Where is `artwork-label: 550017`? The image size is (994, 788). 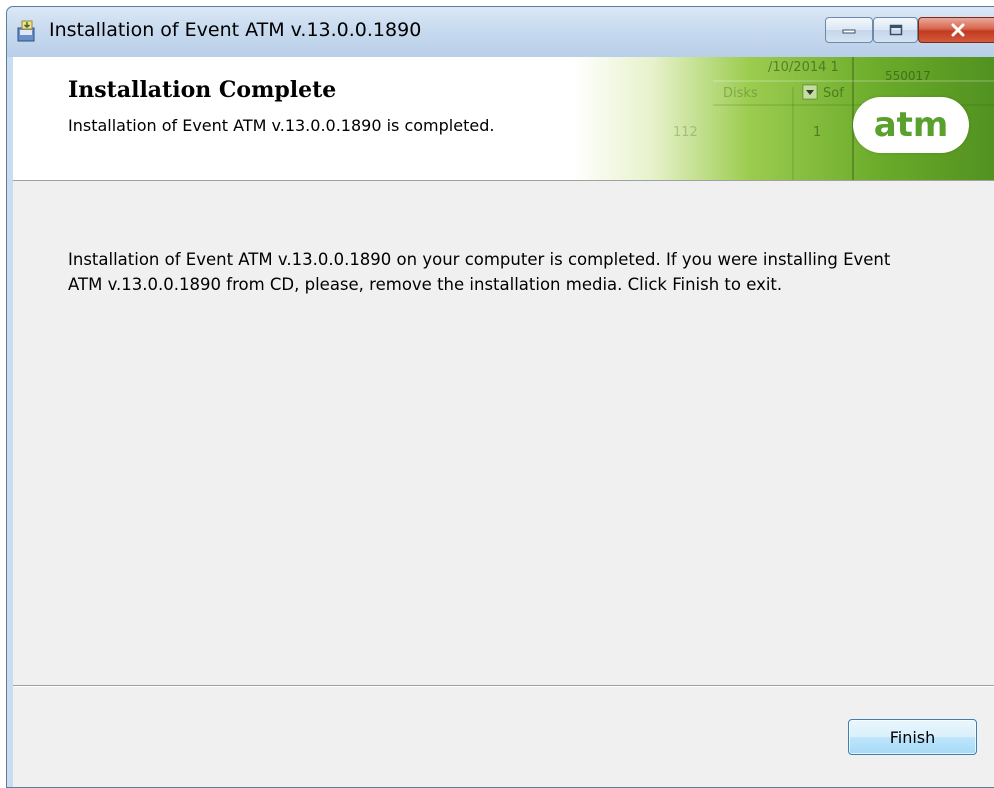
artwork-label: 550017 is located at coordinates (908, 76).